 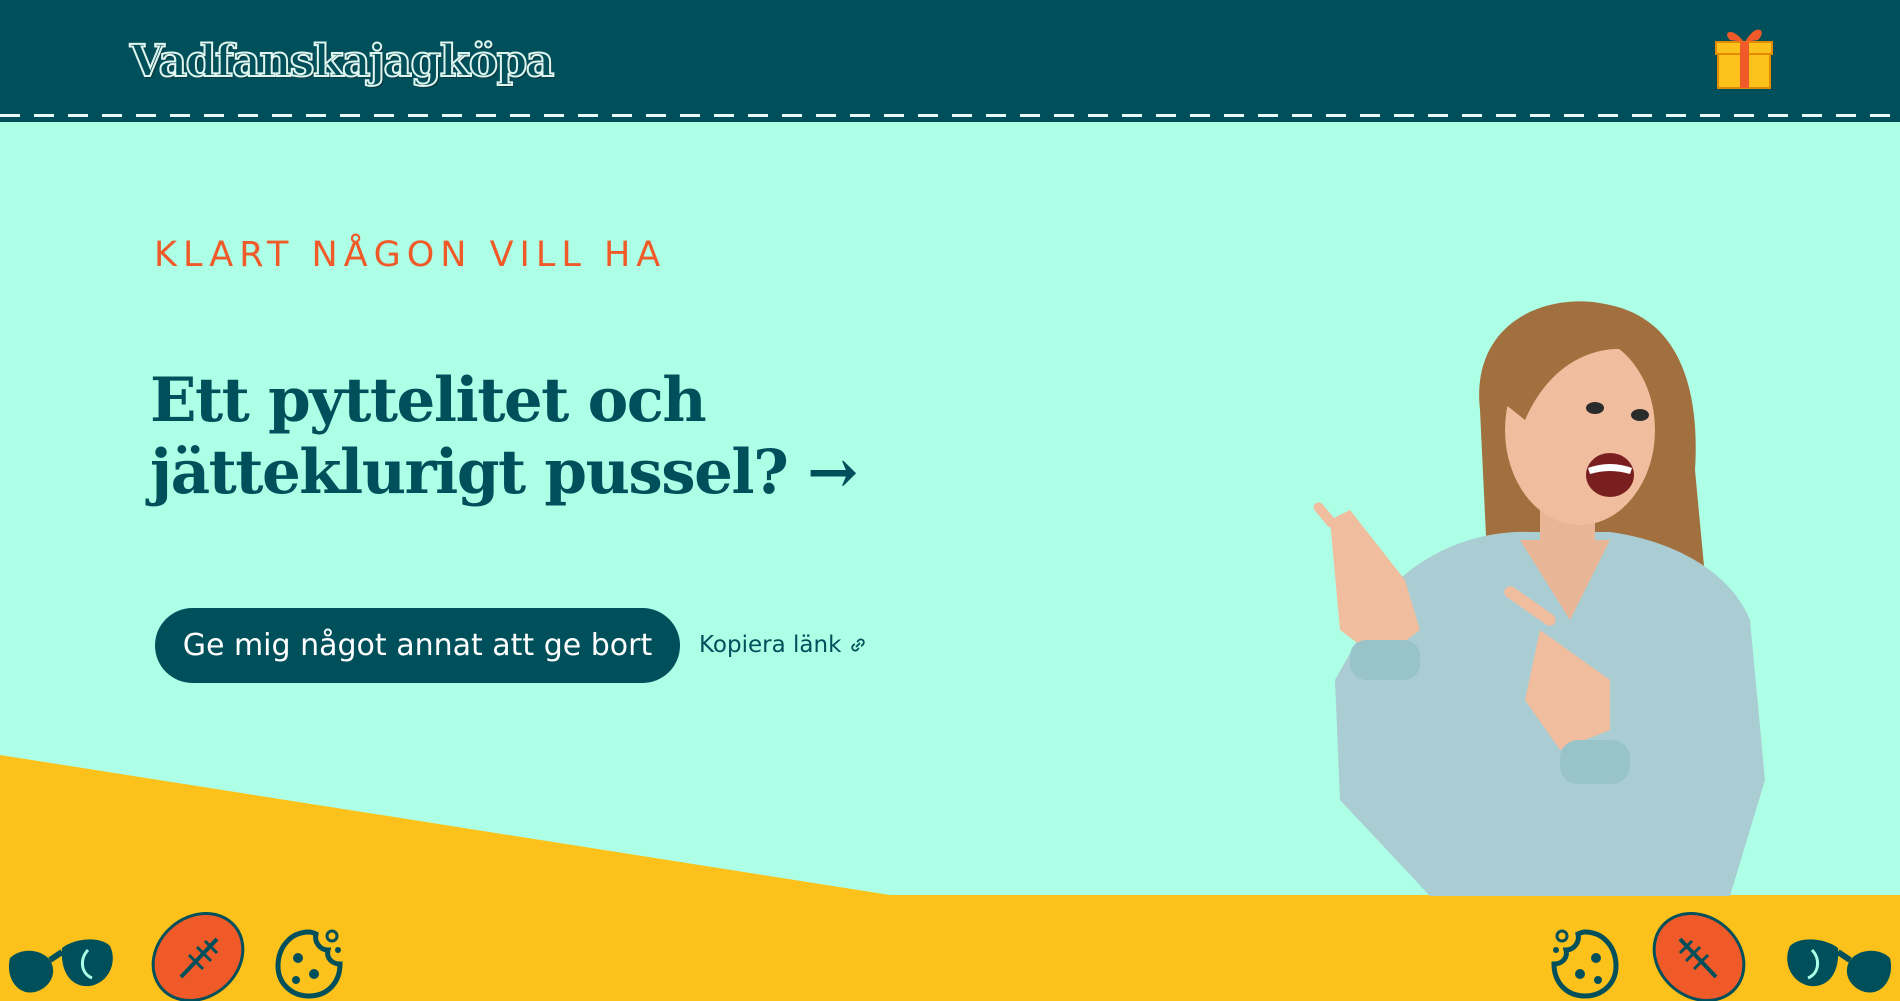 What do you see at coordinates (417, 645) in the screenshot?
I see `give-something-else-button: Ge mig något annat att ge bort` at bounding box center [417, 645].